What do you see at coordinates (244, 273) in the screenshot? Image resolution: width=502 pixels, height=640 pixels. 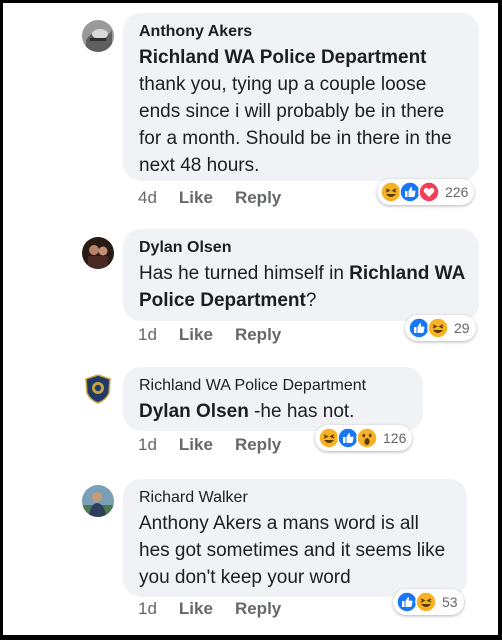 I see `comment-body: Has he turned himself in` at bounding box center [244, 273].